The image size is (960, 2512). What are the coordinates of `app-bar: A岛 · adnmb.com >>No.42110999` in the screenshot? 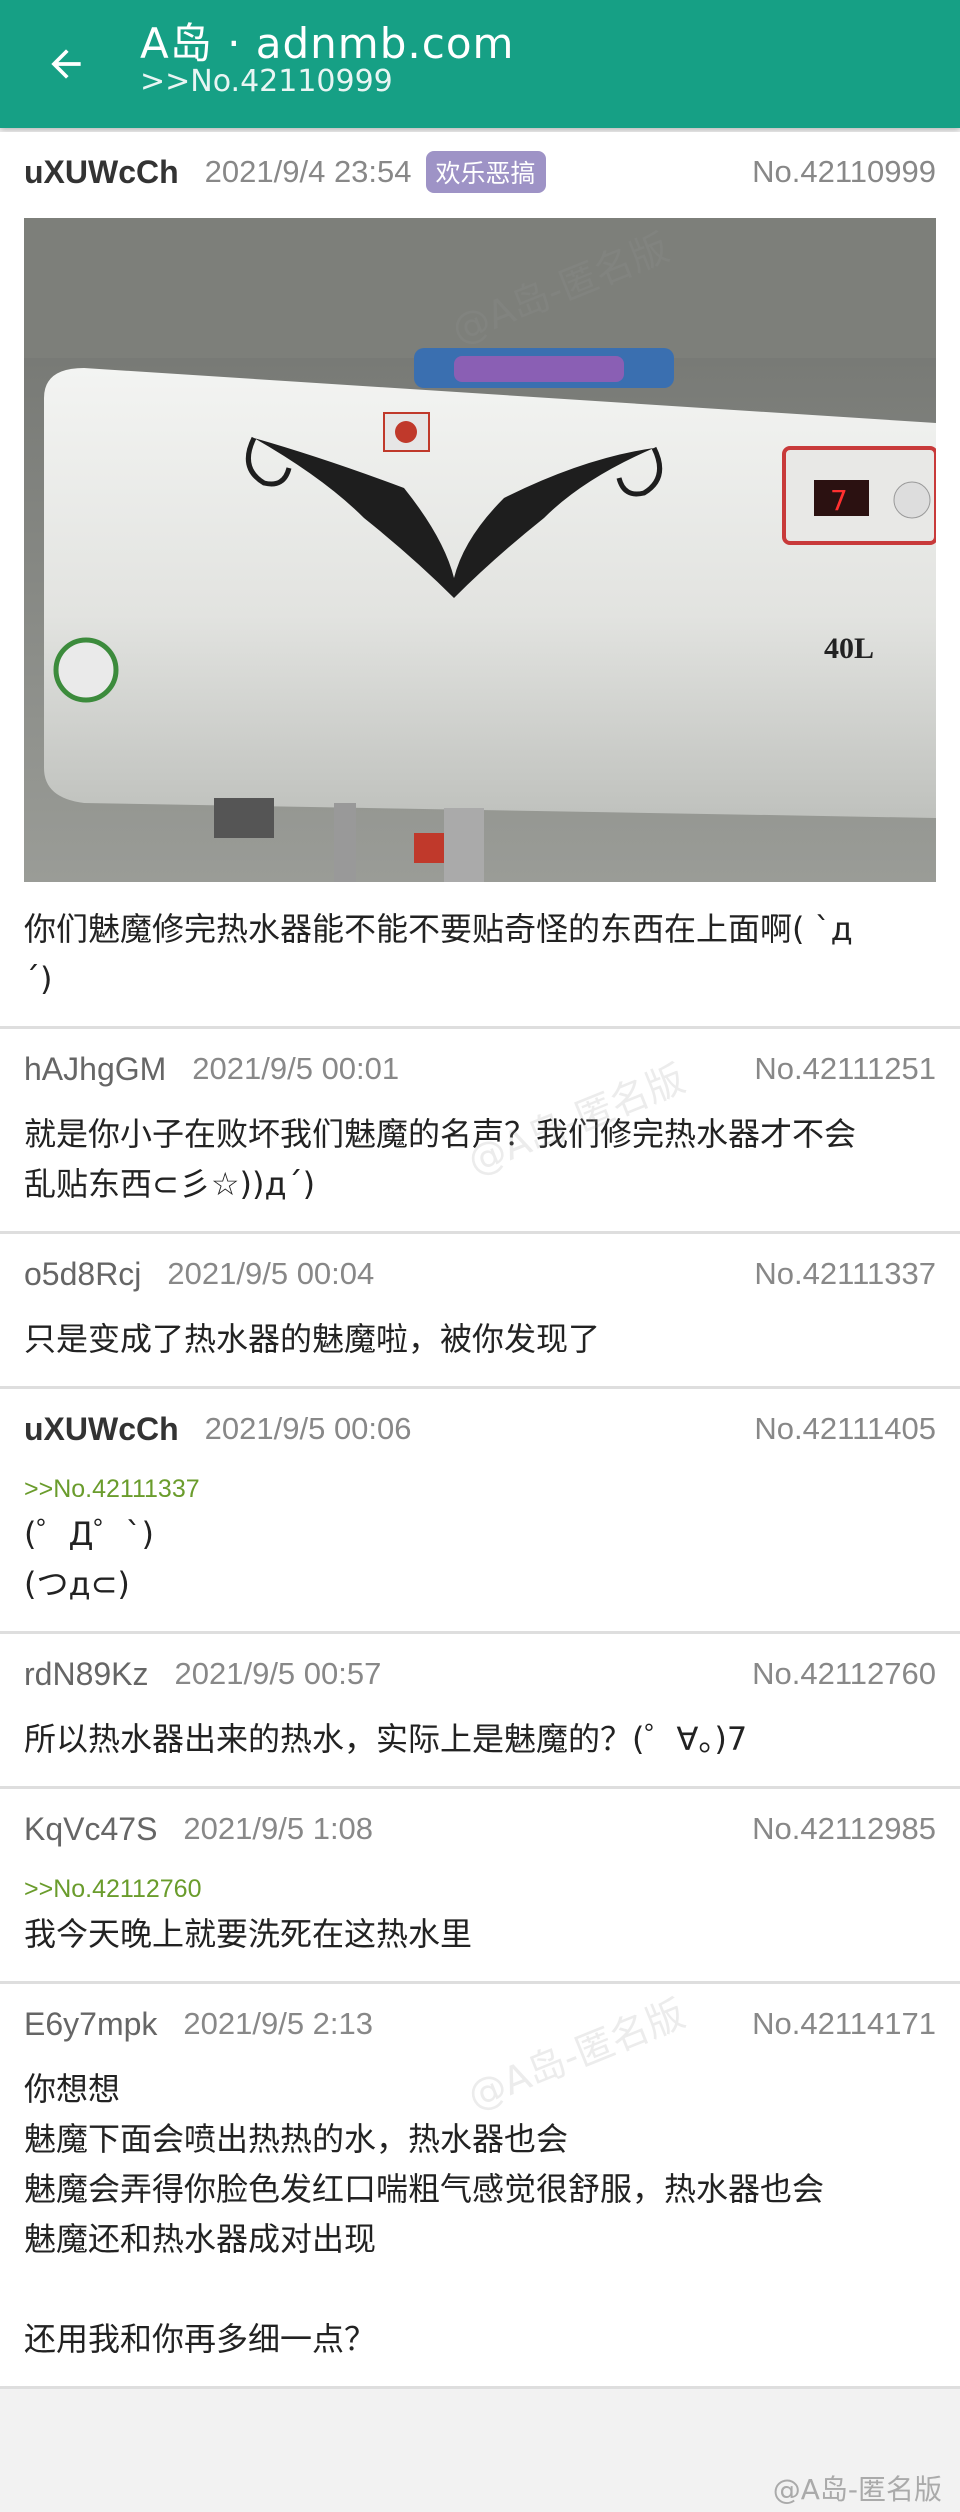 It's located at (480, 64).